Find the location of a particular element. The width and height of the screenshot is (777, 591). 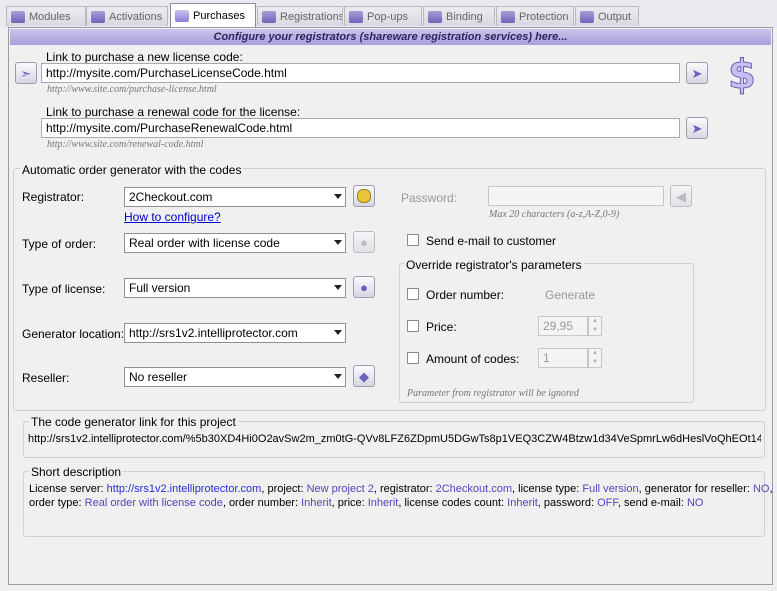

tab-protection: Protection is located at coordinates (535, 16).